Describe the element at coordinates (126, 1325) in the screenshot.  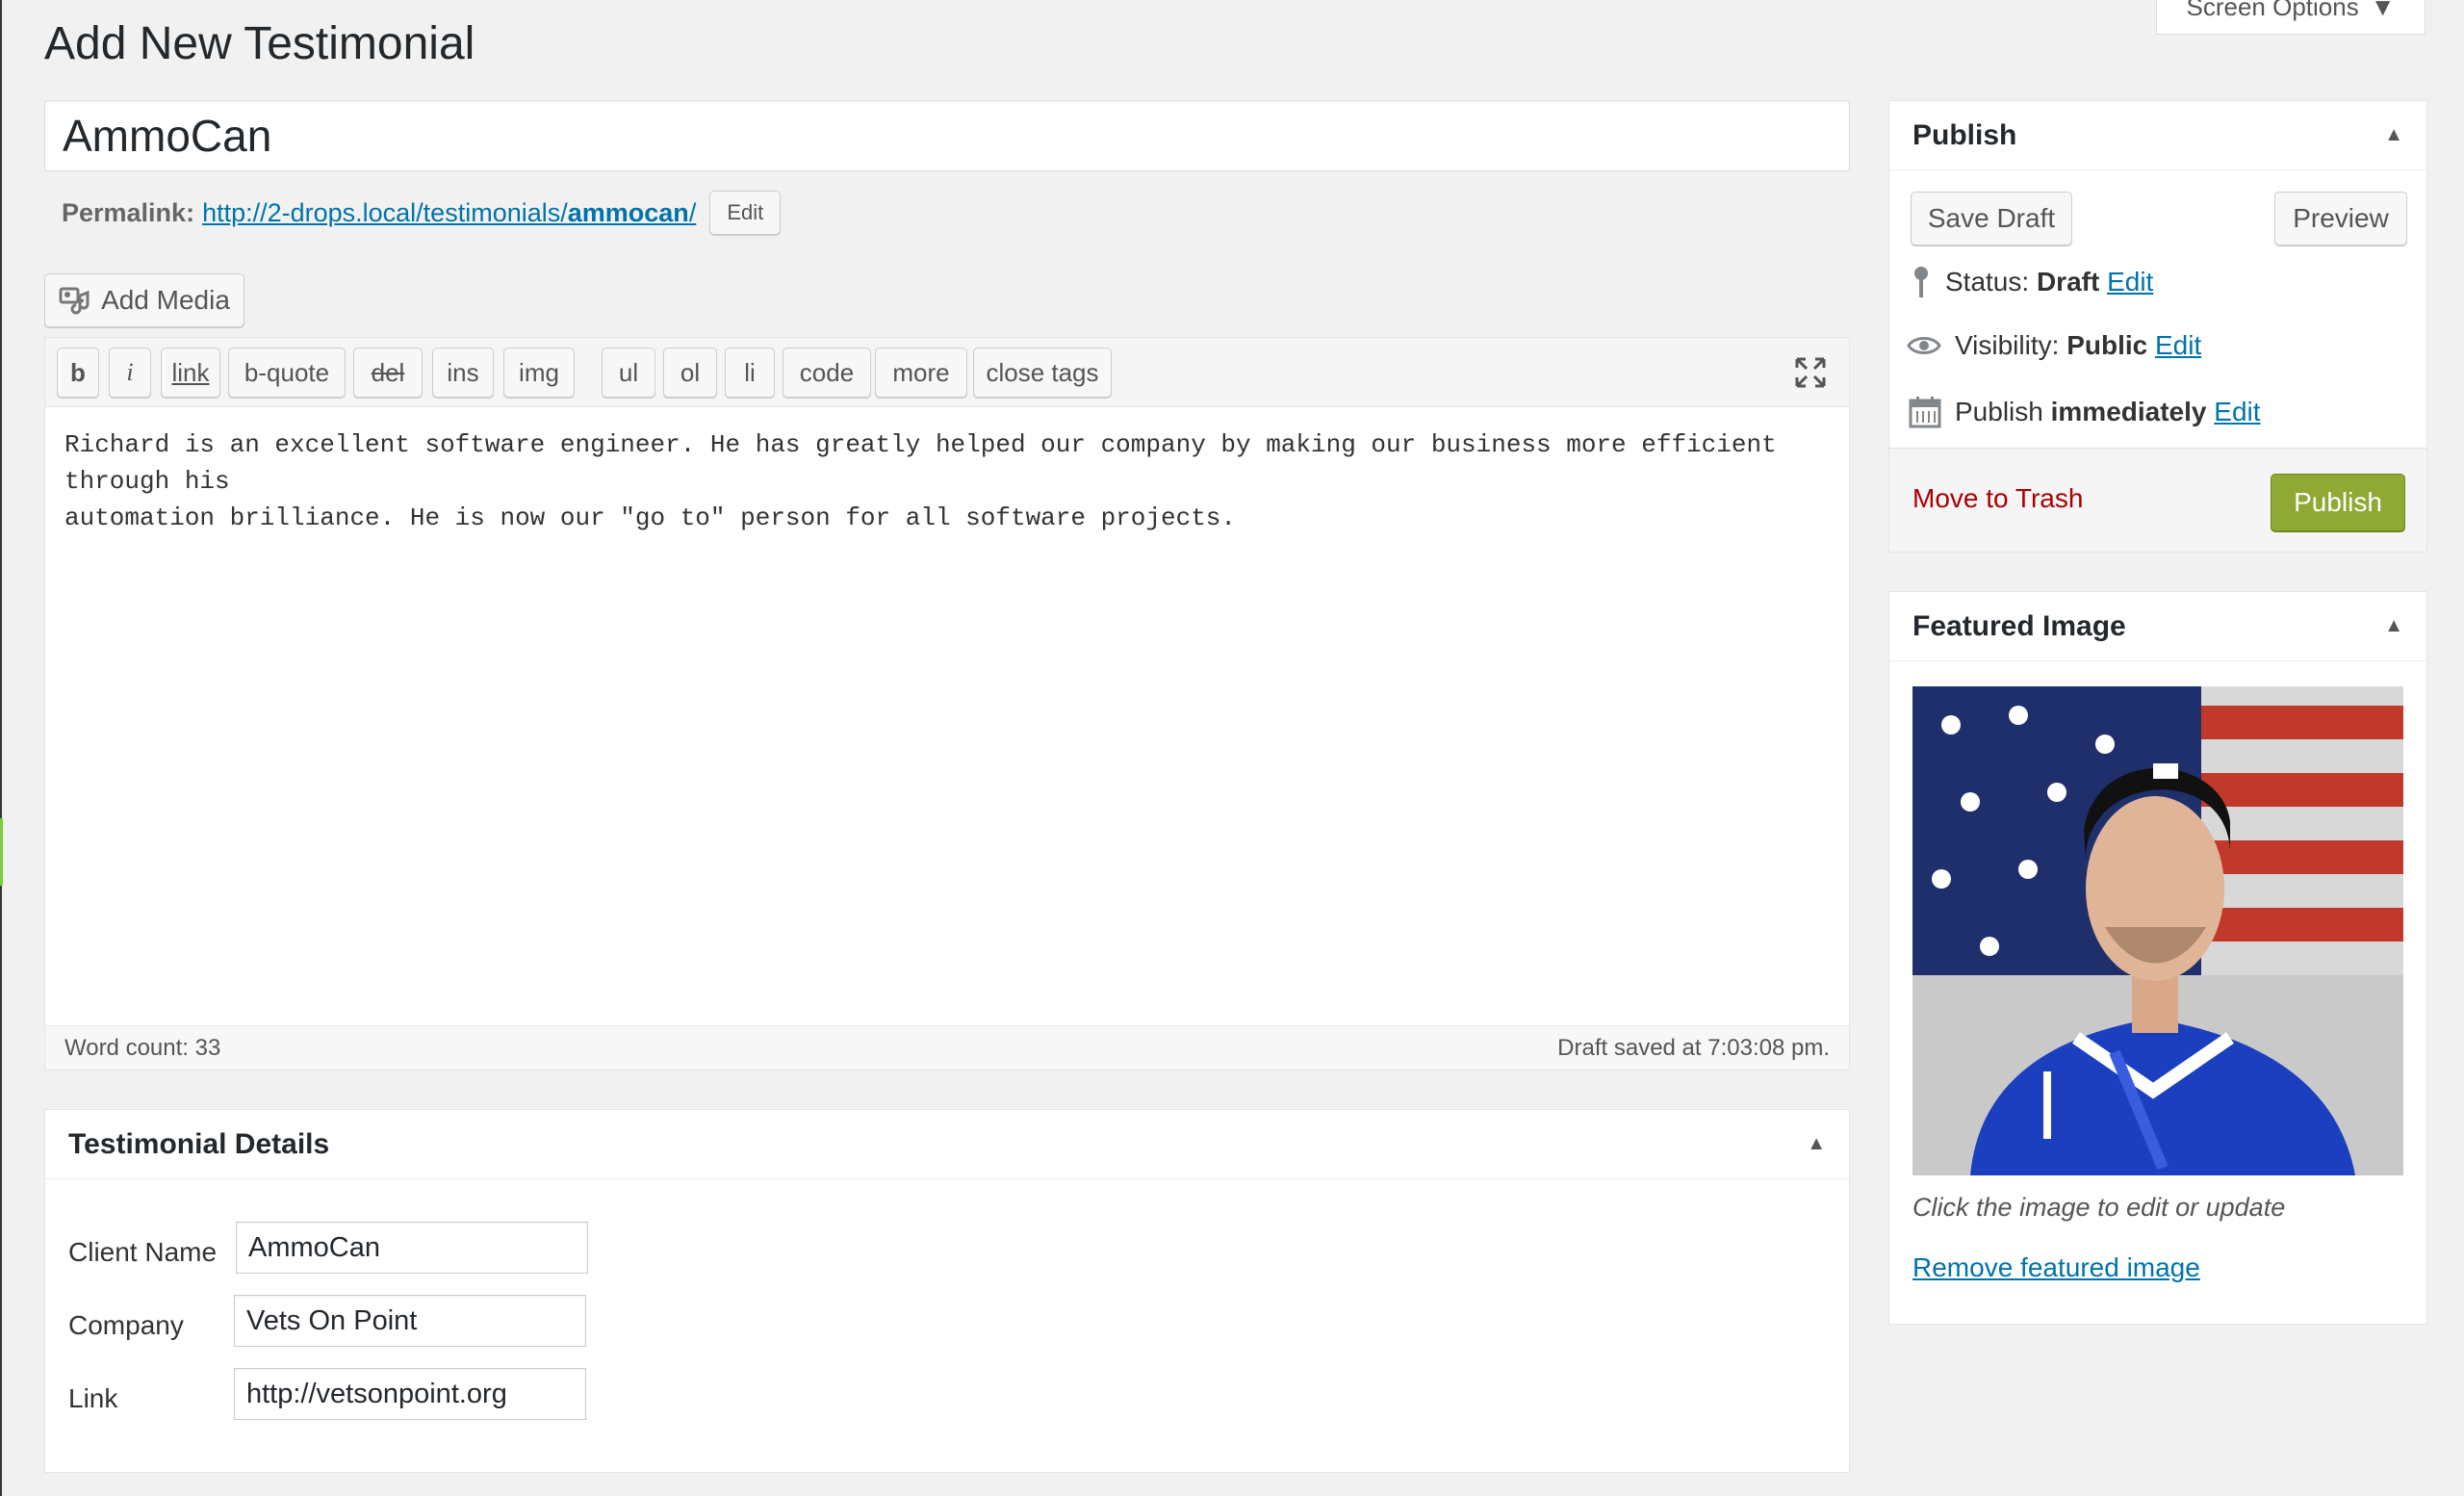
I see `company-label: Company` at that location.